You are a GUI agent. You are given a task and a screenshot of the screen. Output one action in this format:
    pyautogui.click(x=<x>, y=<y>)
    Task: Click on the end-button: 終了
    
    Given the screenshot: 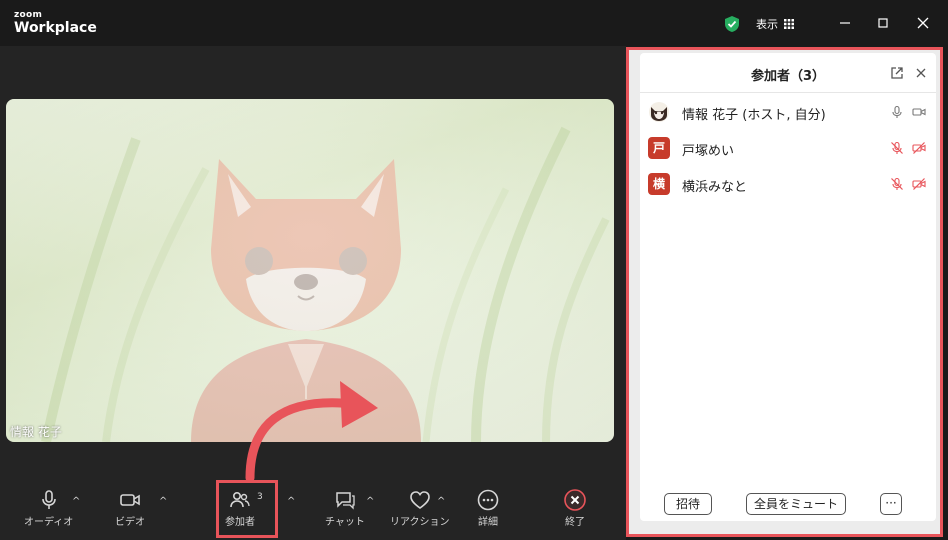 What is the action you would take?
    pyautogui.click(x=575, y=508)
    